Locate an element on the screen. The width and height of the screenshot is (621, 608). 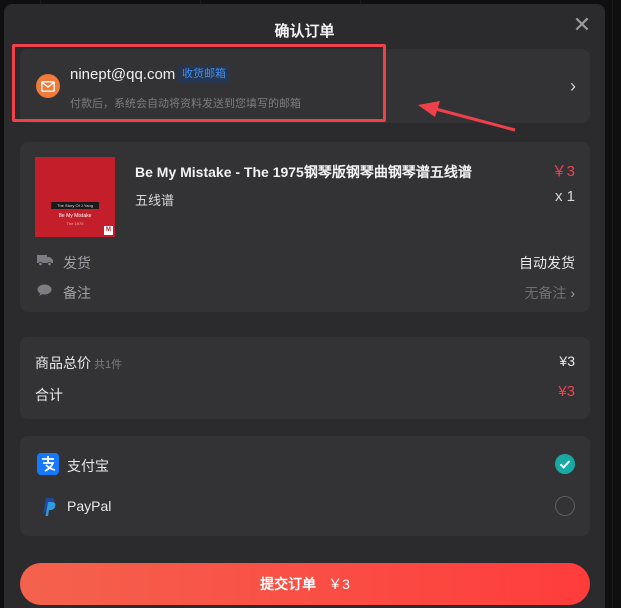
cover-logo-icon: M is located at coordinates (108, 230).